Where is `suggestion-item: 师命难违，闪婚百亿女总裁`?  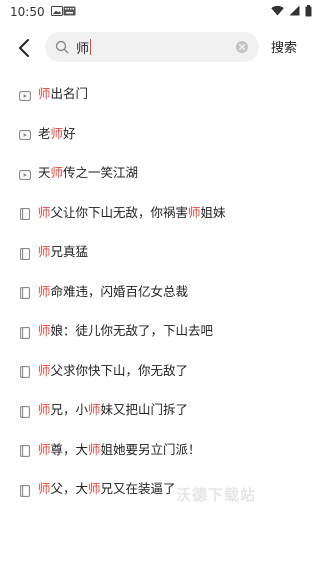
suggestion-item: 师命难违，闪婚百亿女总裁 is located at coordinates (160, 291).